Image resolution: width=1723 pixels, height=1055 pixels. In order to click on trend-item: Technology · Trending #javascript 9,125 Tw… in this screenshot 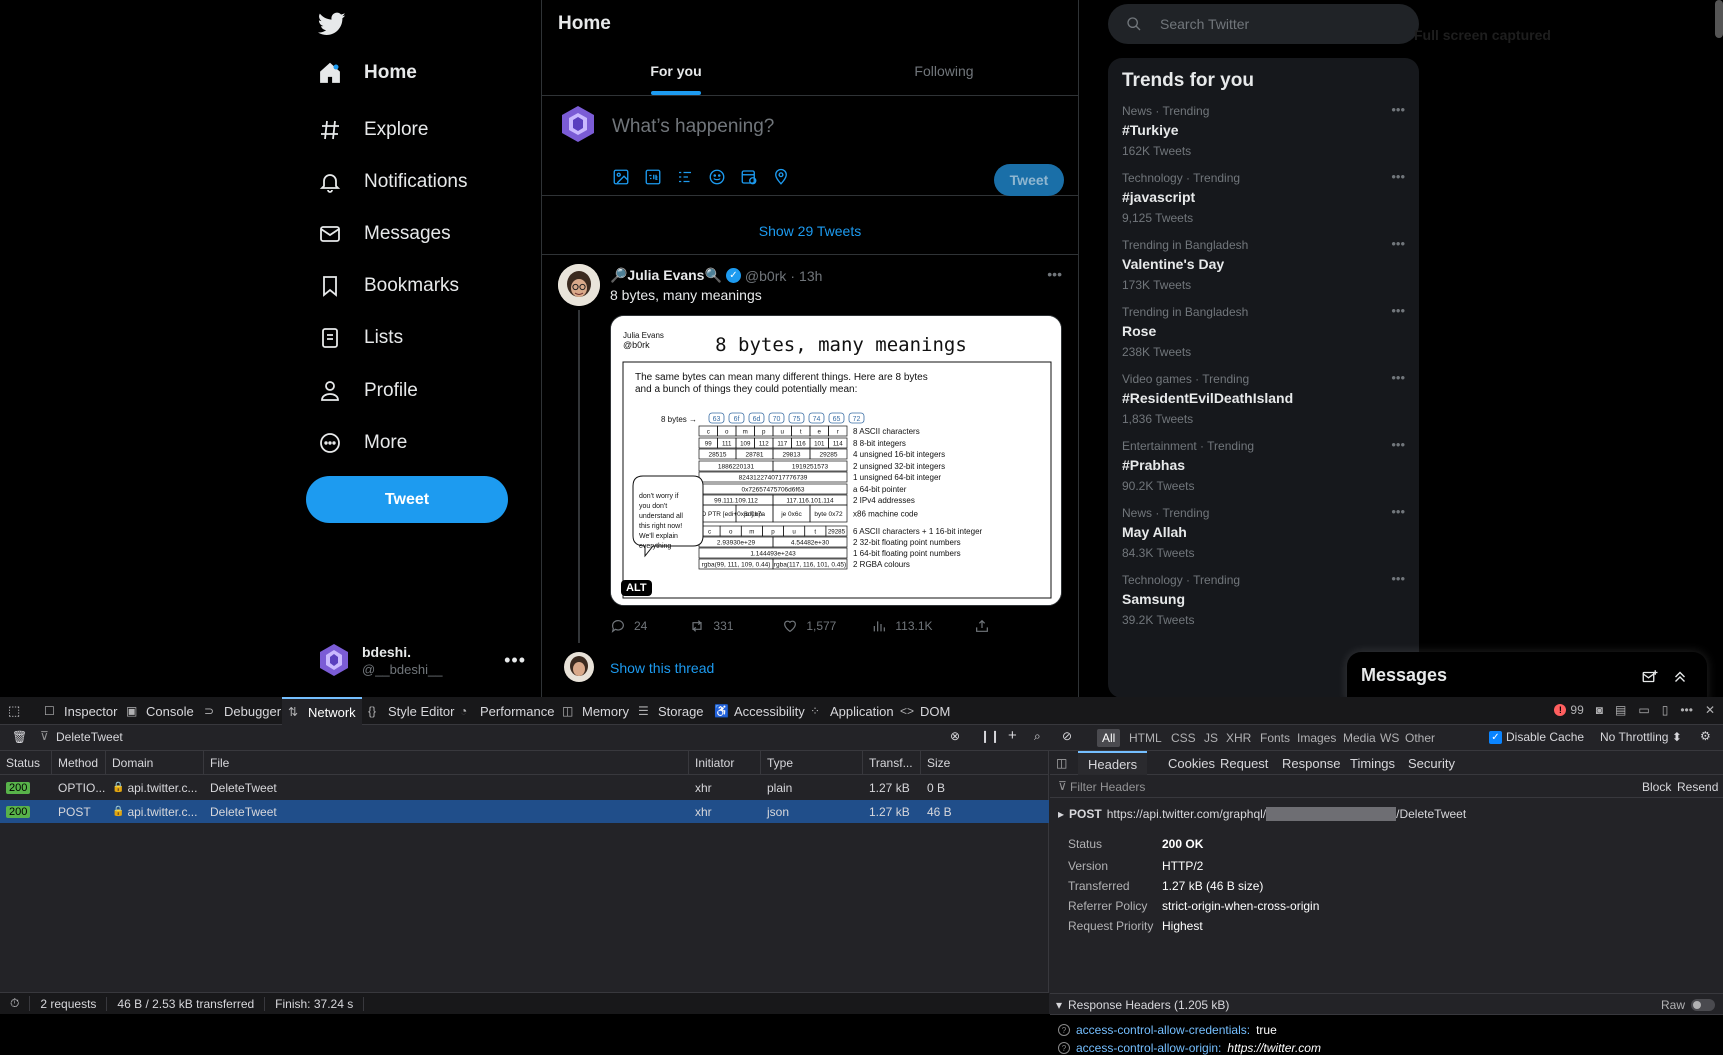, I will do `click(1263, 205)`.